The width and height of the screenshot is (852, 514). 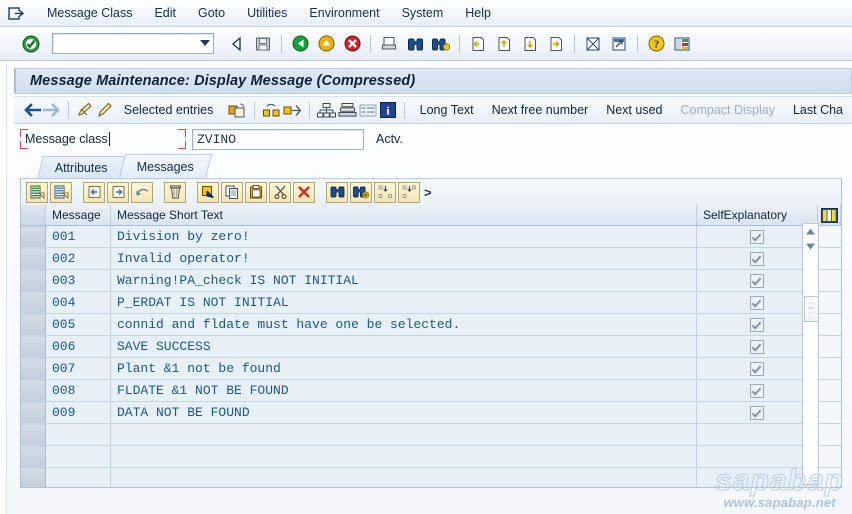 I want to click on cell-message-number: 005, so click(x=78, y=324).